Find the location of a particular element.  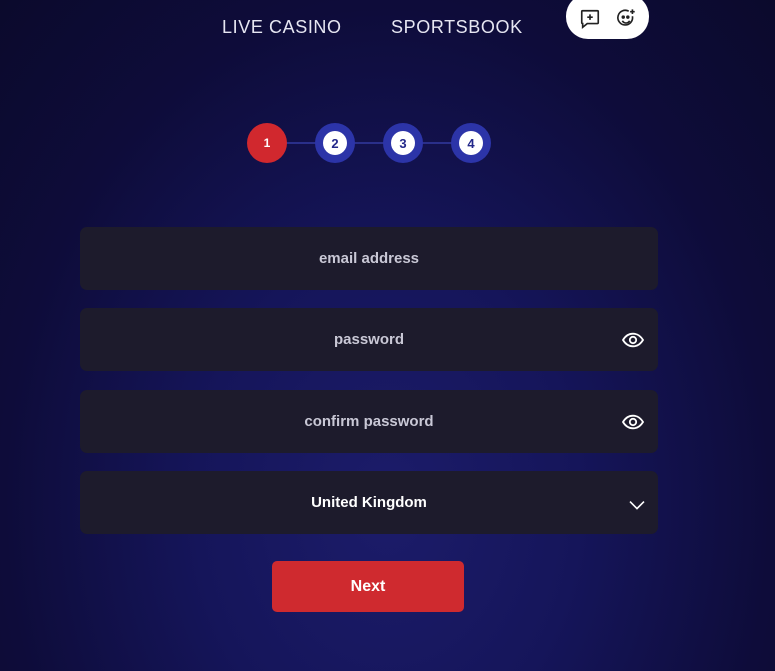

step-2-number: 2 is located at coordinates (335, 143).